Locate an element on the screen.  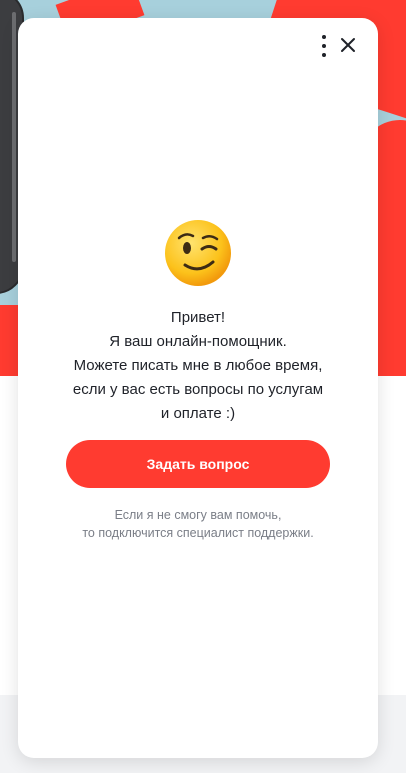
more-vertical-icon is located at coordinates (324, 37).